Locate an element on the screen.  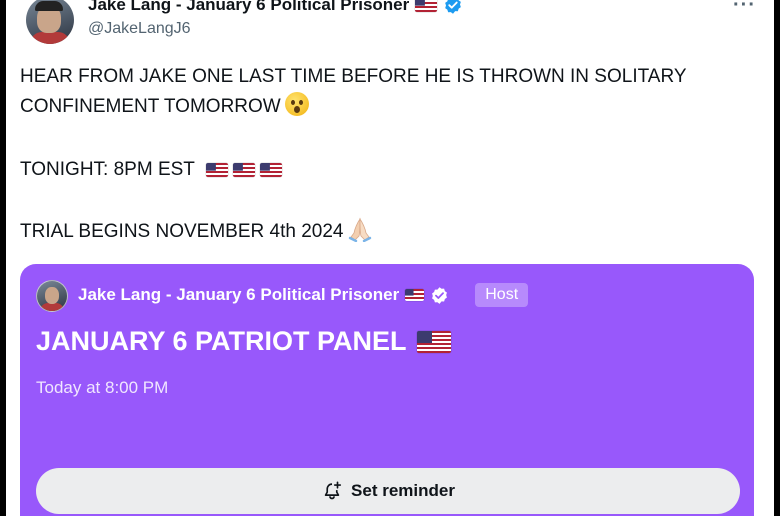
set-reminder-button: Set reminder is located at coordinates (388, 491).